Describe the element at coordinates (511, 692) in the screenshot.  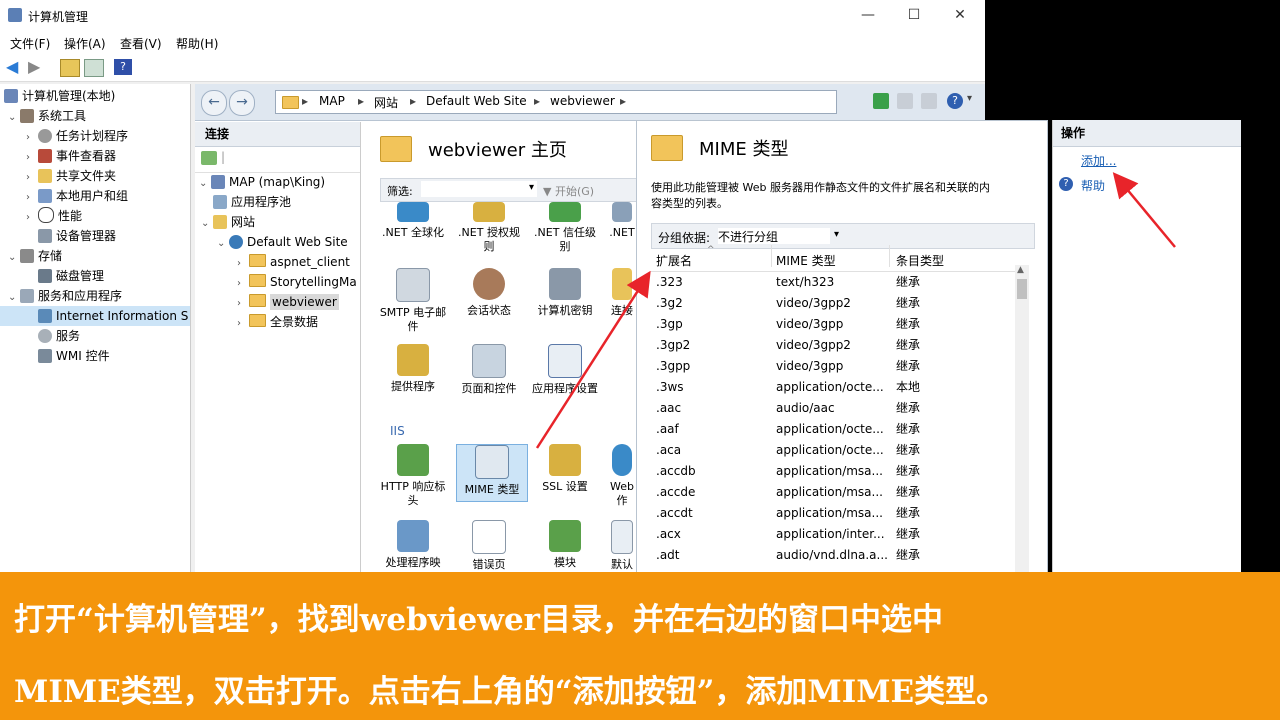
I see `caption-line-2: MIME类型，双击打开。点击右上角的“添加按钮”，添加MIME类型。` at that location.